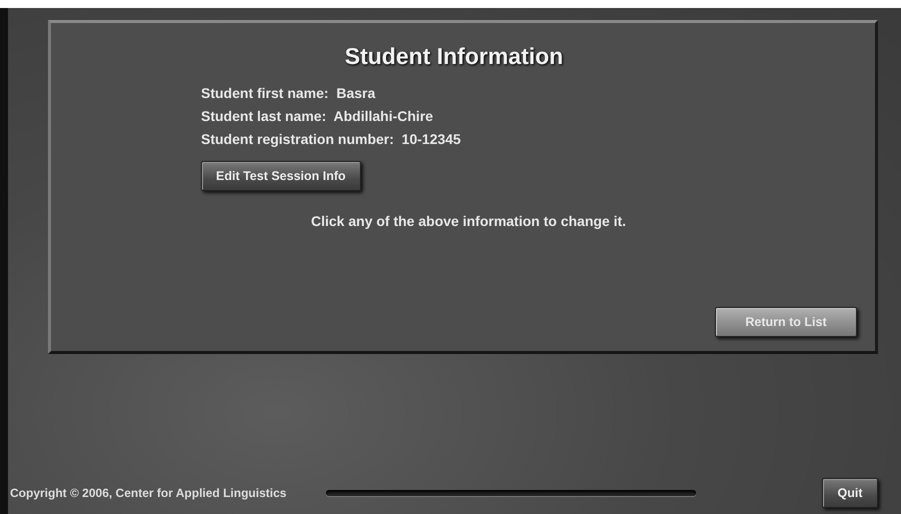 The width and height of the screenshot is (901, 514). I want to click on student-info-field: Student registration number: 10-12345, so click(331, 139).